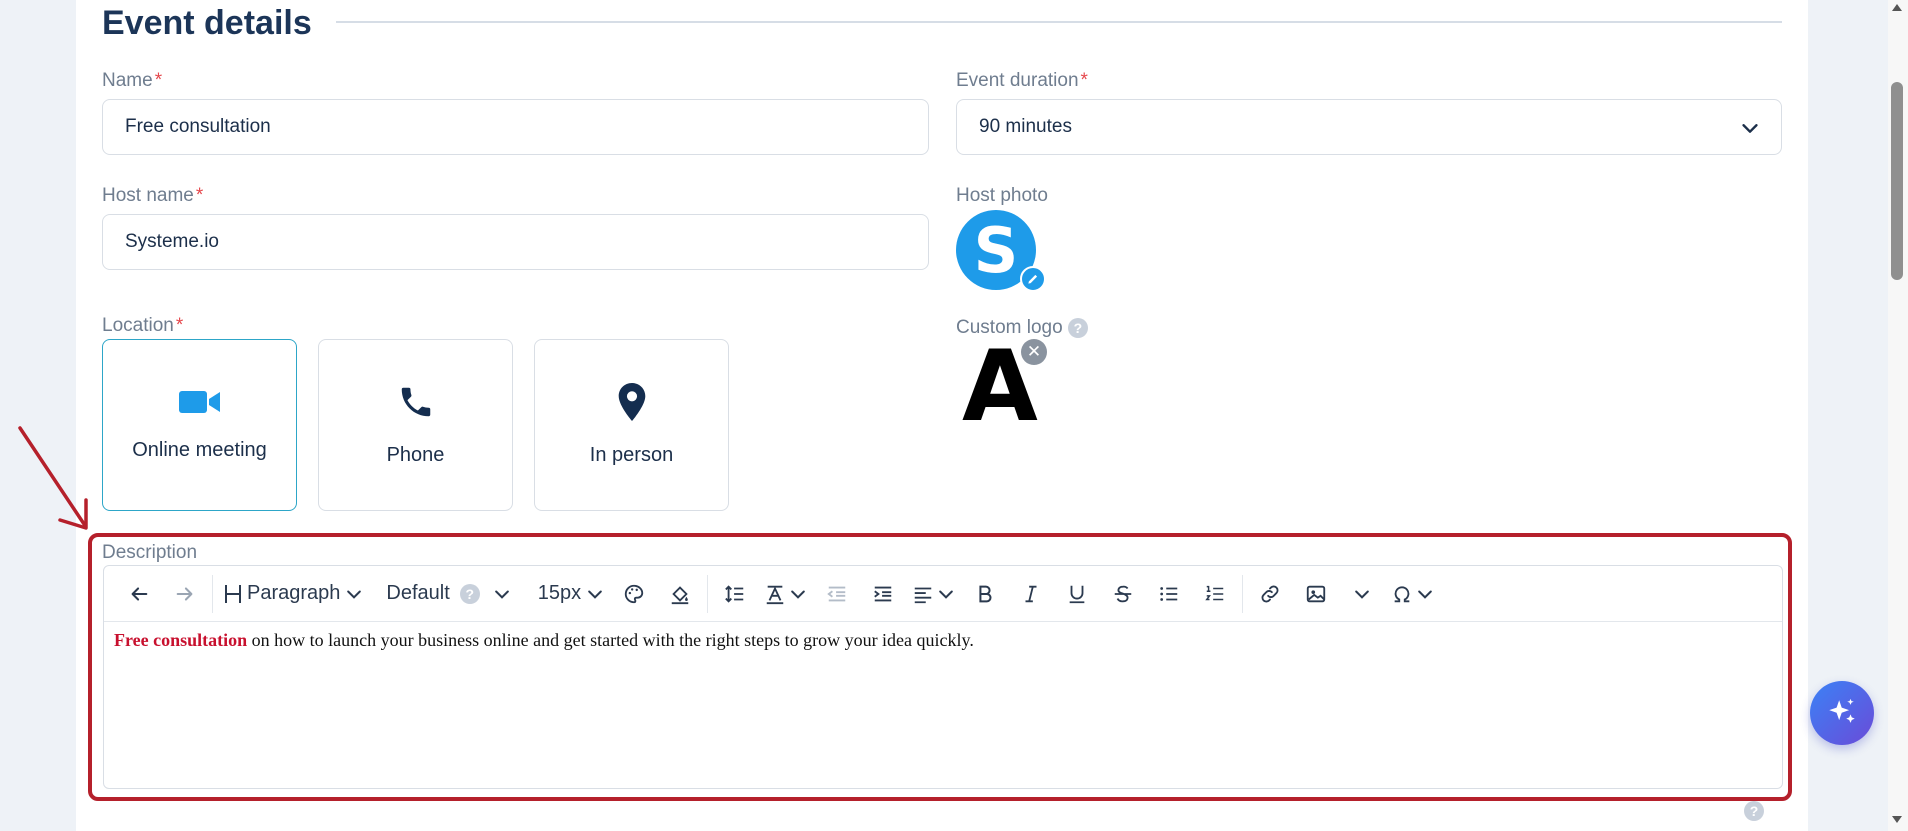 The image size is (1908, 831). Describe the element at coordinates (515, 127) in the screenshot. I see `name-input: Free consultation` at that location.